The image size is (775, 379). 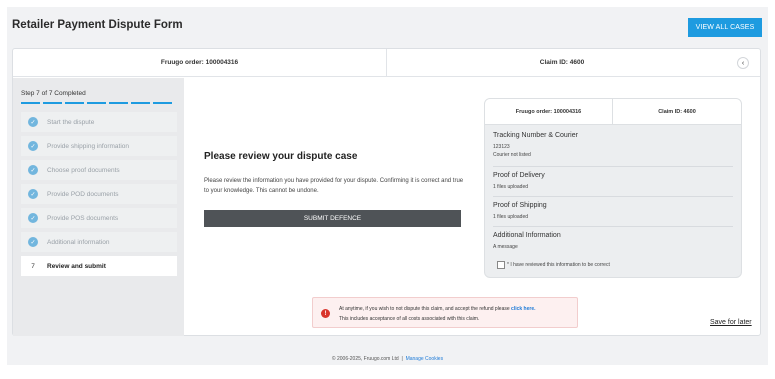 I want to click on accept-refund-link: click here., so click(x=523, y=309).